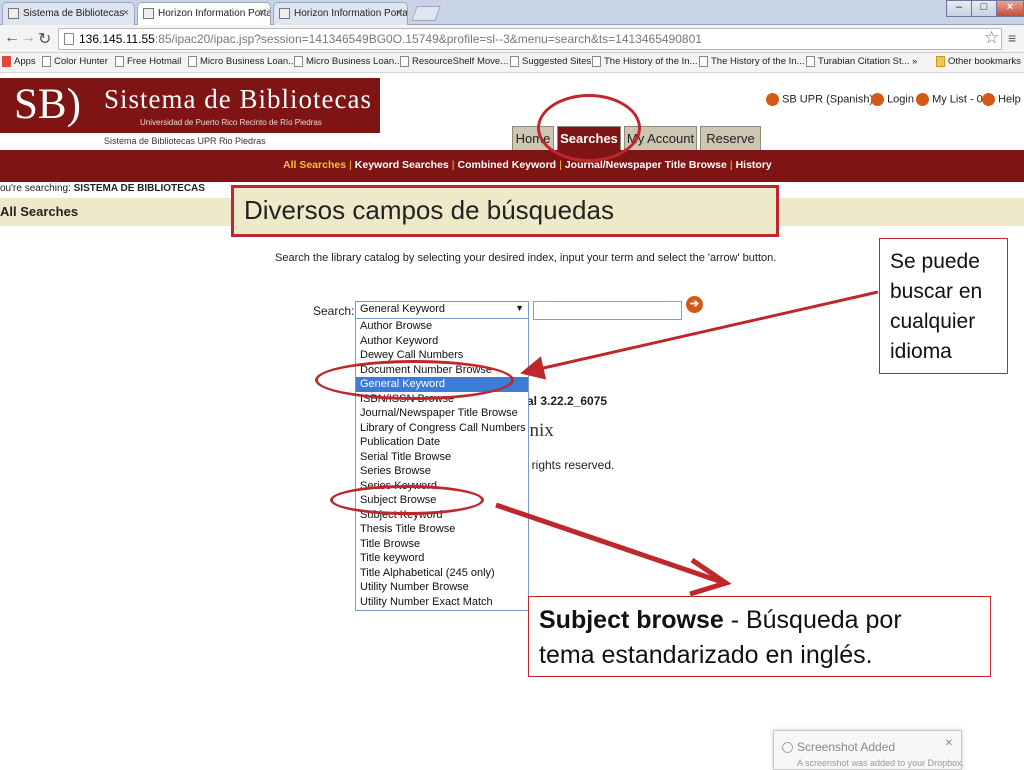  Describe the element at coordinates (933, 321) in the screenshot. I see `note-line: cualquier` at that location.